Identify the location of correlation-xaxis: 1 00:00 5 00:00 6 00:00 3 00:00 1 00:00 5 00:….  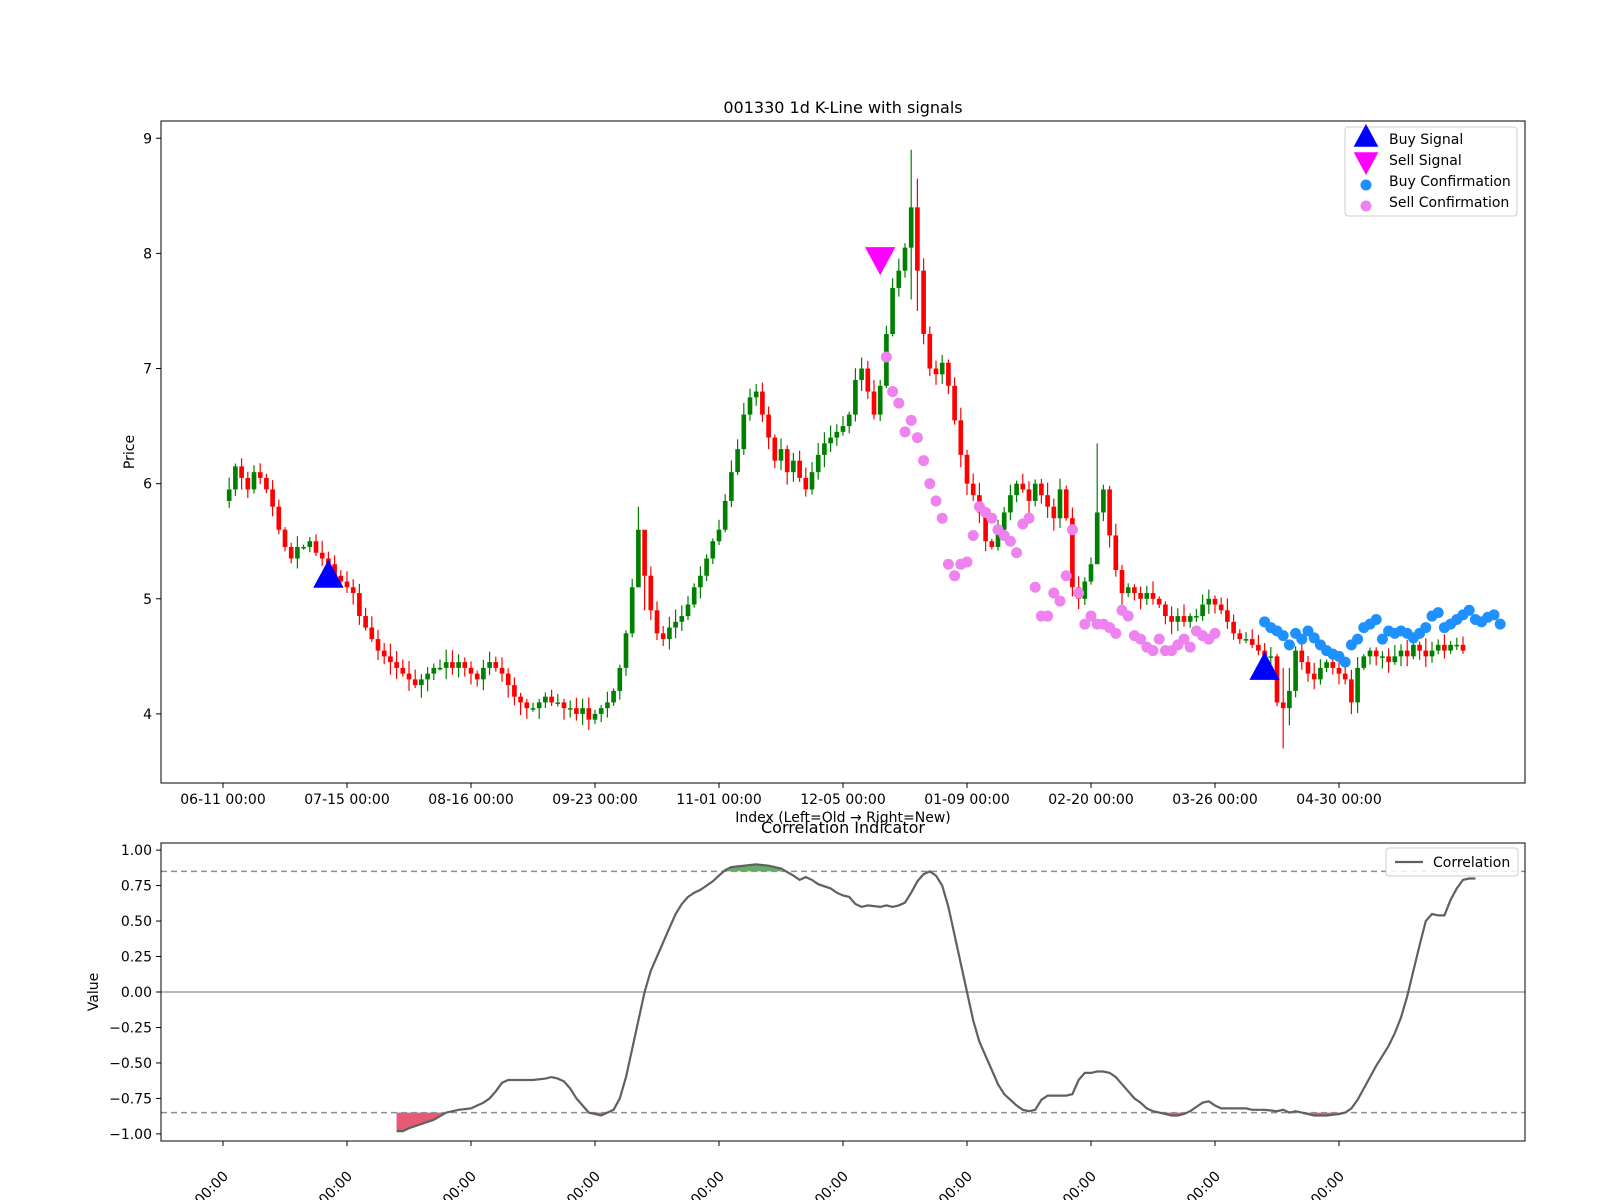
(765, 1170).